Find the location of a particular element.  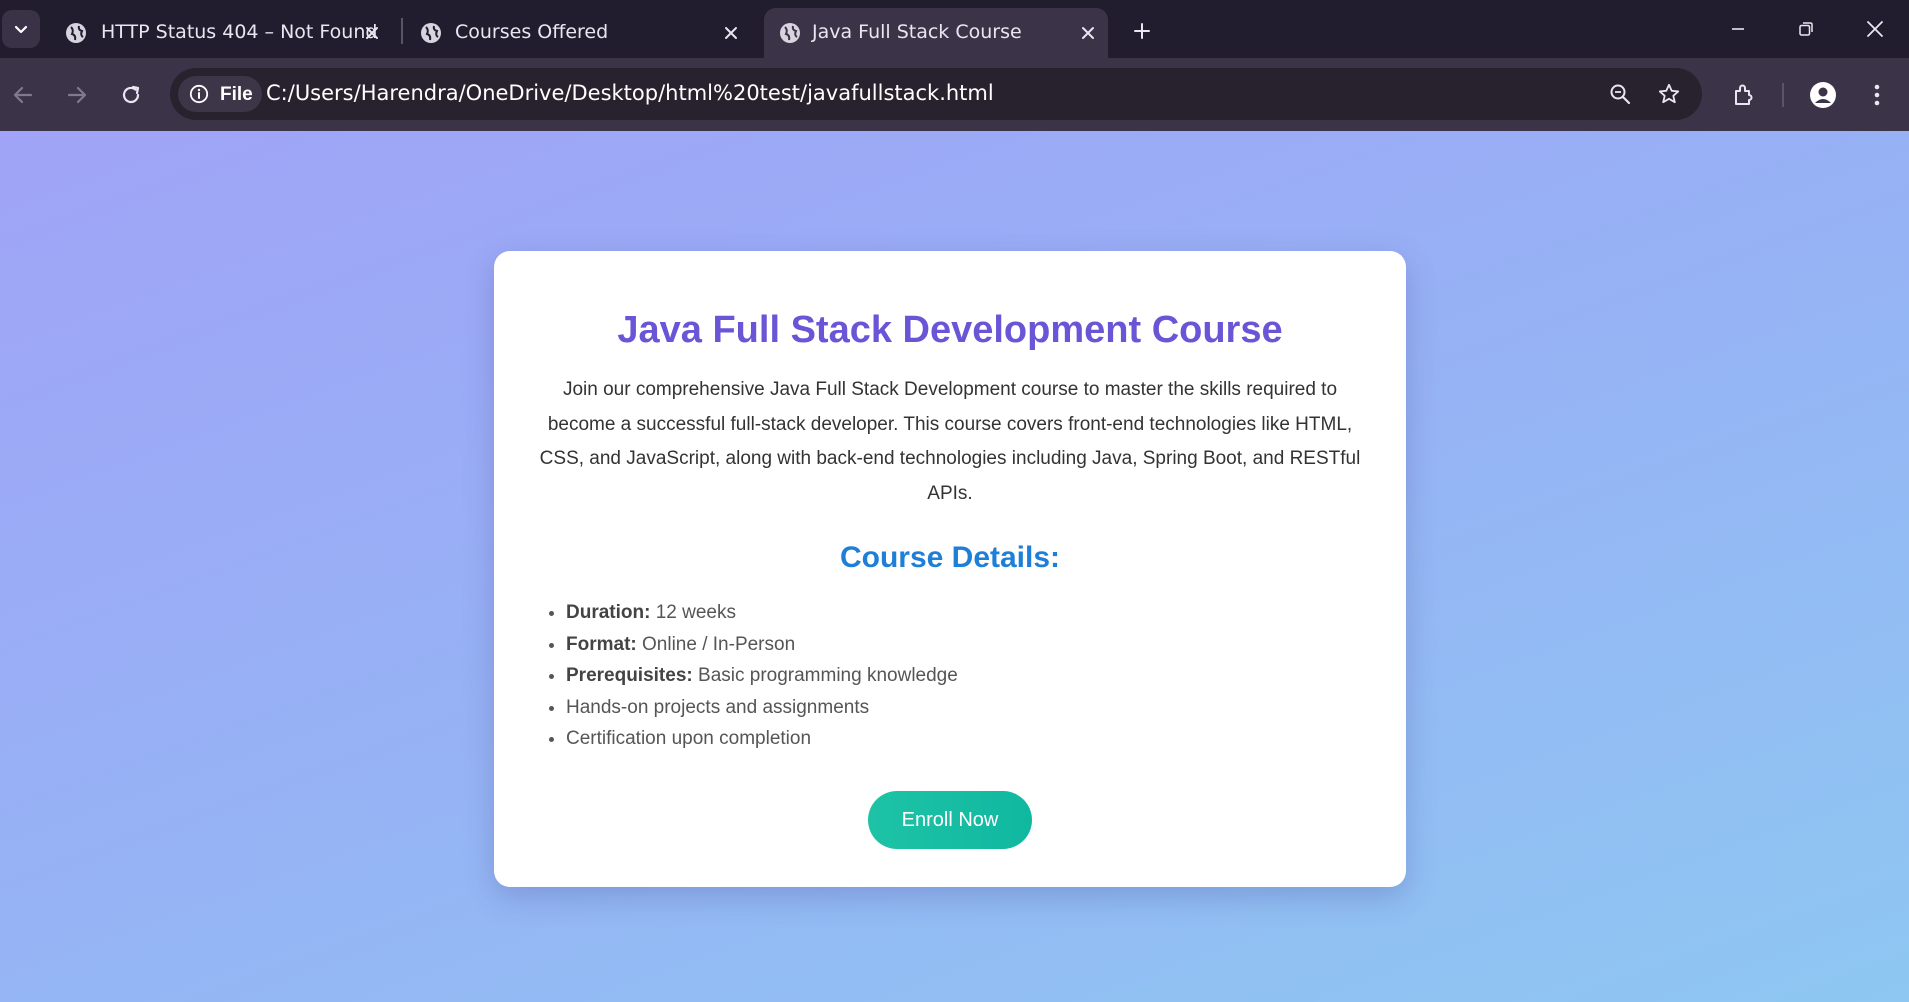

tab-courses-offered: Courses Offered is located at coordinates (577, 33).